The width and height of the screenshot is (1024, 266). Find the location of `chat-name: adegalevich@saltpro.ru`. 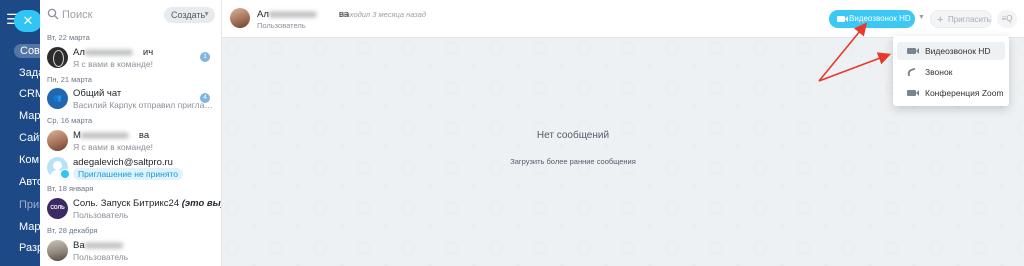

chat-name: adegalevich@saltpro.ru is located at coordinates (123, 162).